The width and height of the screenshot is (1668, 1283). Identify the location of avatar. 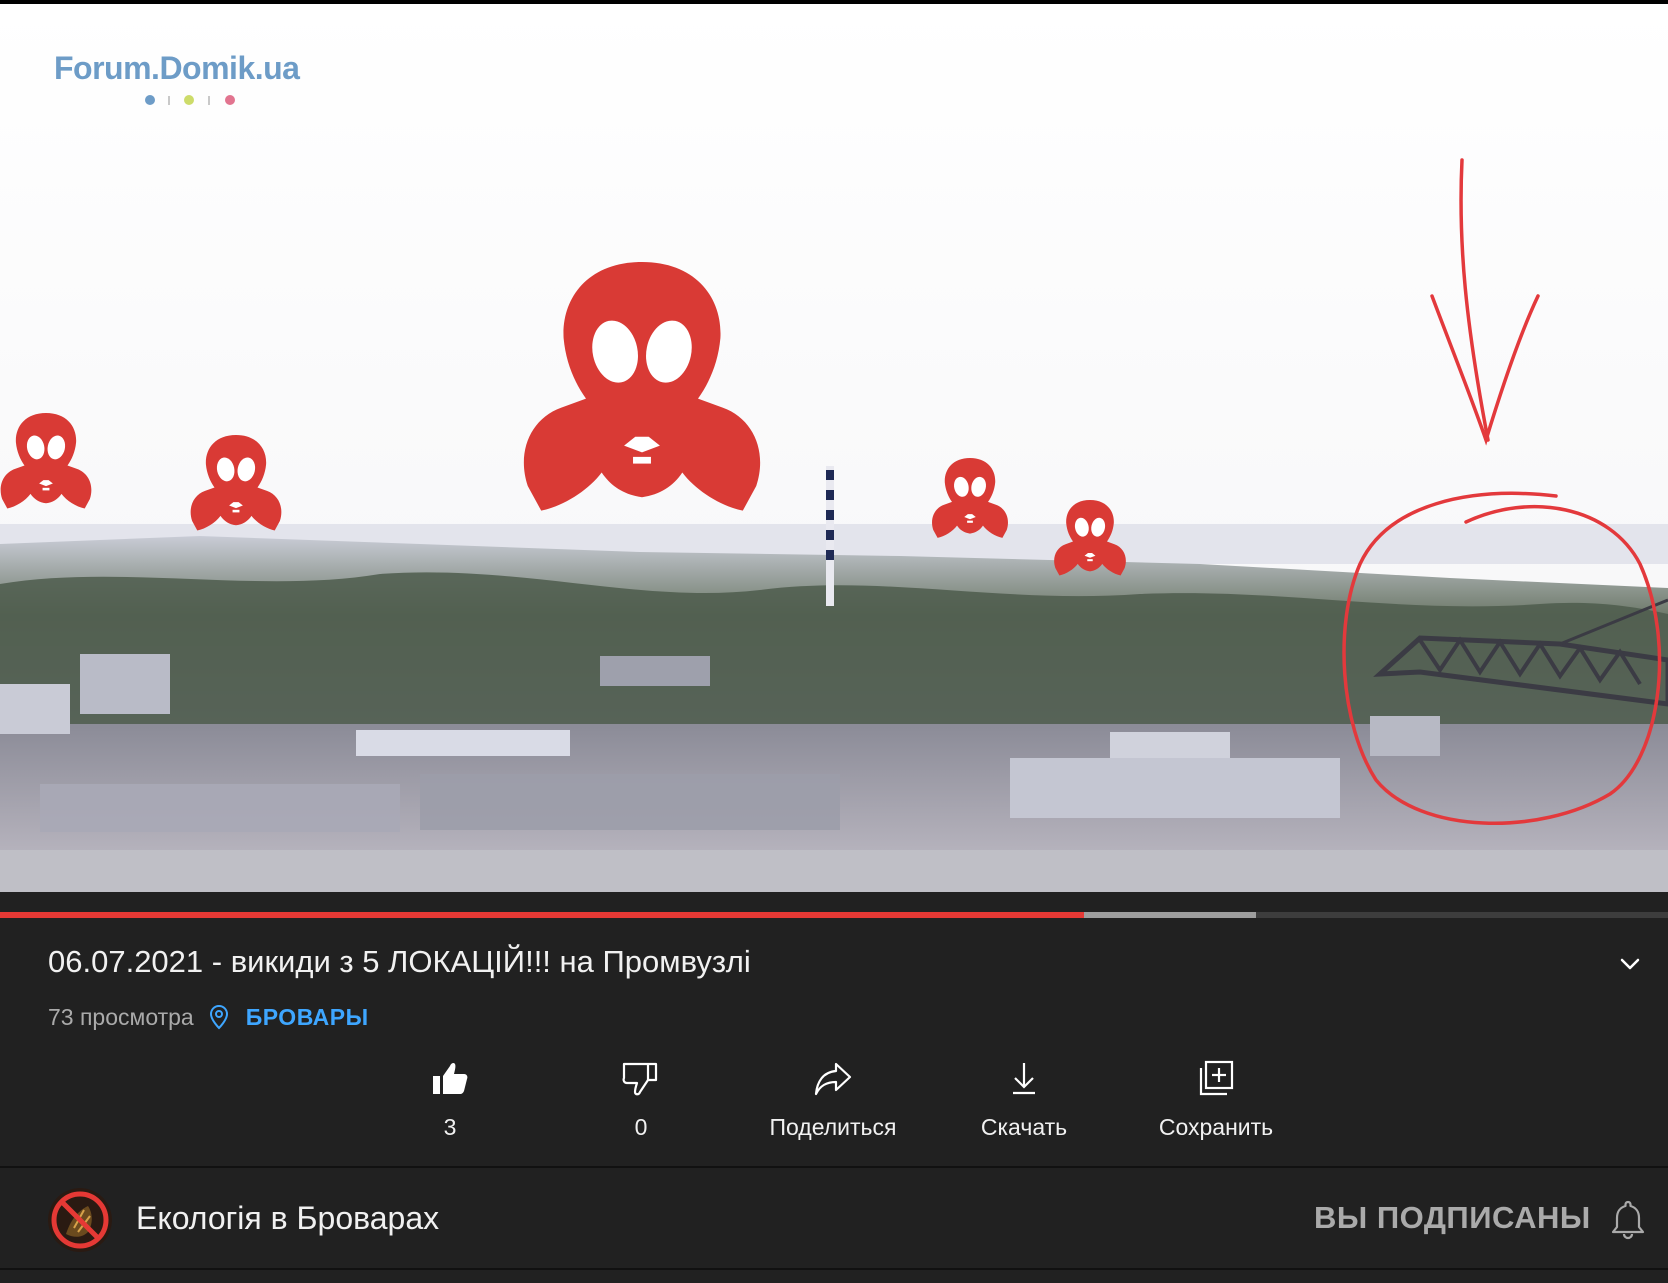
(80, 1220).